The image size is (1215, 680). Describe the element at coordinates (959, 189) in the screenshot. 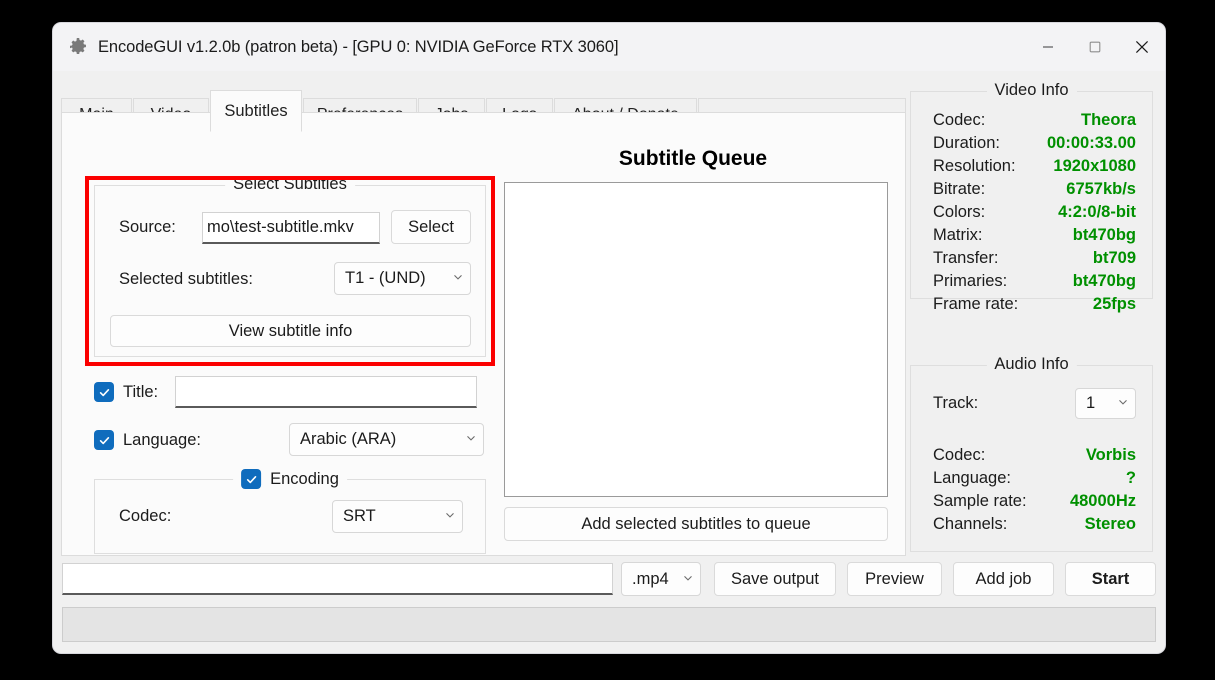

I see `row-key: Bitrate:` at that location.